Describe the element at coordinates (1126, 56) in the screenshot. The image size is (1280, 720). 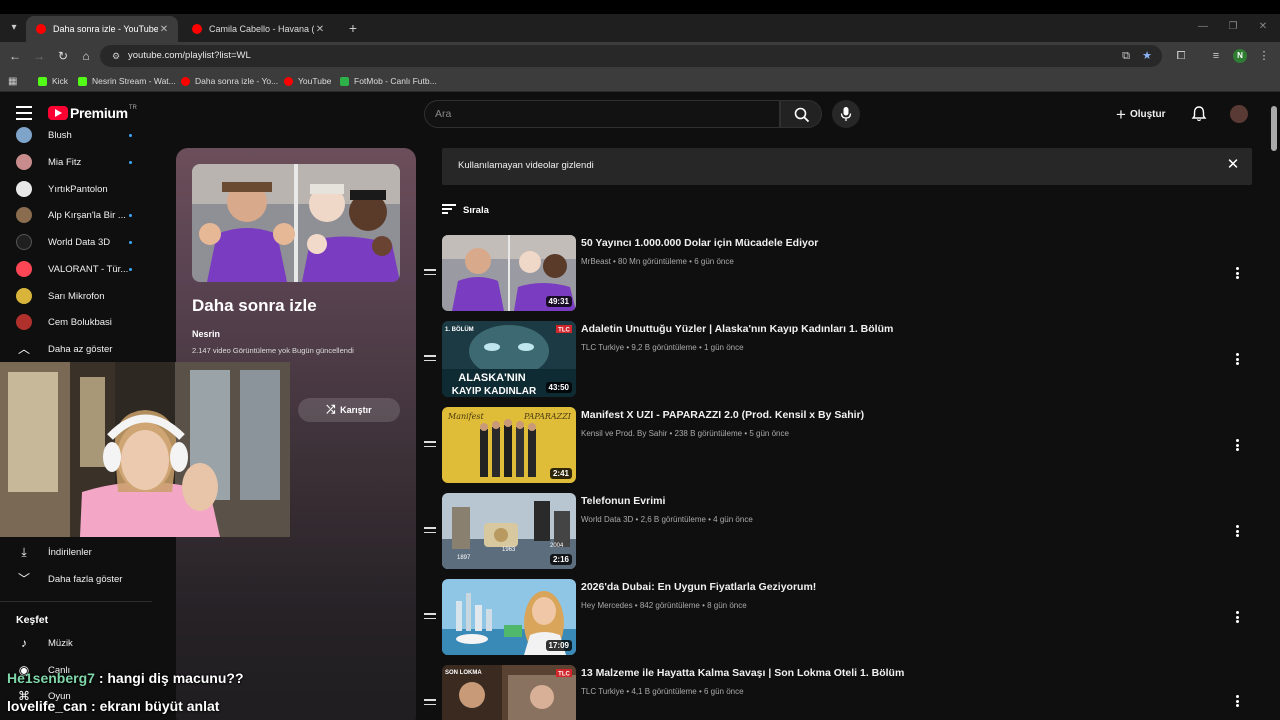
I see `install-app-icon: ⧉` at that location.